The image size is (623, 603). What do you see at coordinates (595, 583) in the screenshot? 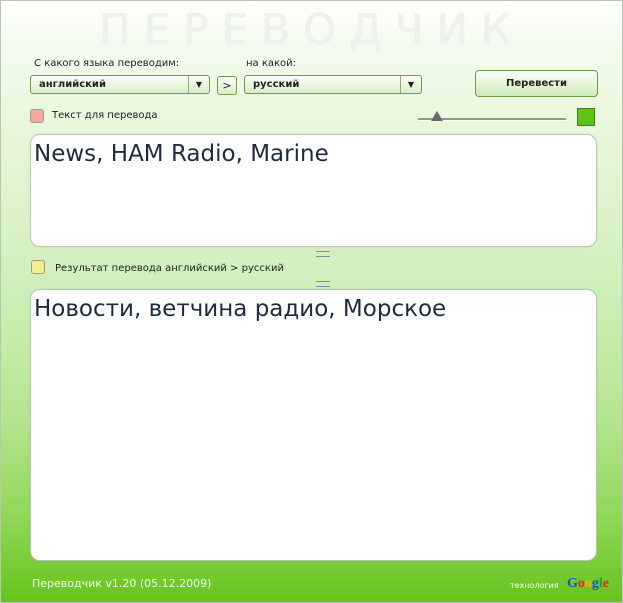
I see `google-logo-letter: g` at bounding box center [595, 583].